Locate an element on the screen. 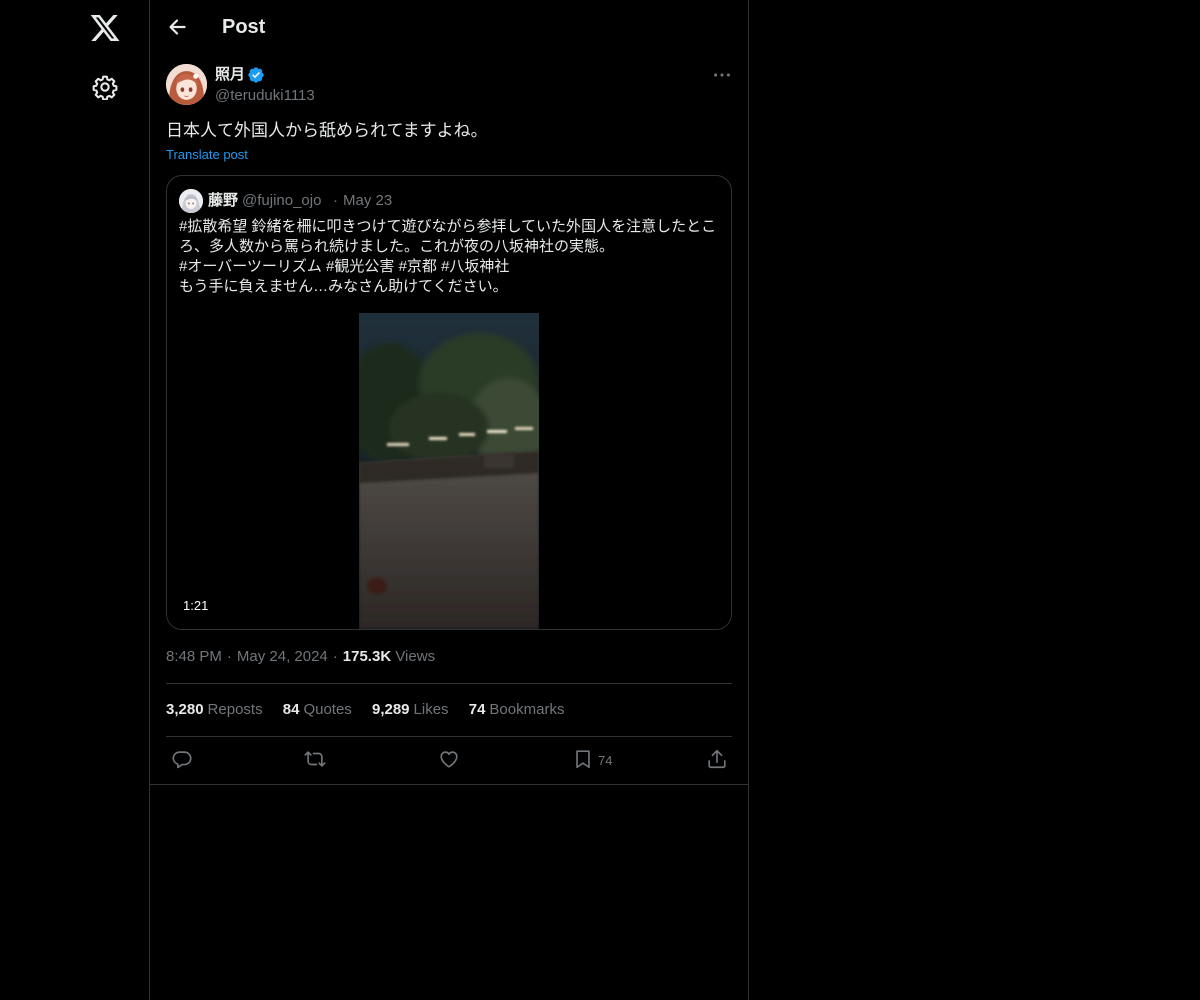 The height and width of the screenshot is (1000, 1200). reposts-stat: 3,280 Reposts is located at coordinates (214, 709).